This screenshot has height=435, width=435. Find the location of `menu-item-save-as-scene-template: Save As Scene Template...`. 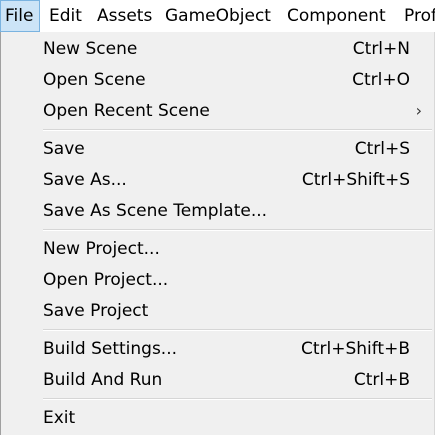

menu-item-save-as-scene-template: Save As Scene Template... is located at coordinates (217, 211).